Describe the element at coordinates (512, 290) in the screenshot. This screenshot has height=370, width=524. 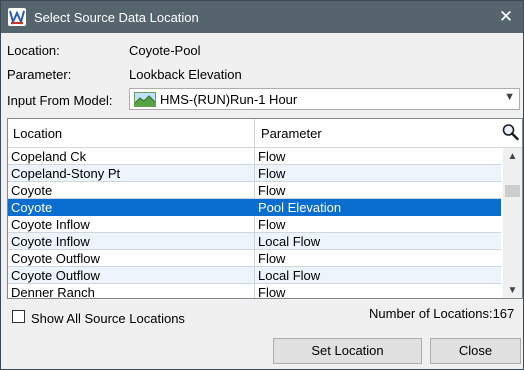
I see `scroll-down-icon: ▼` at that location.